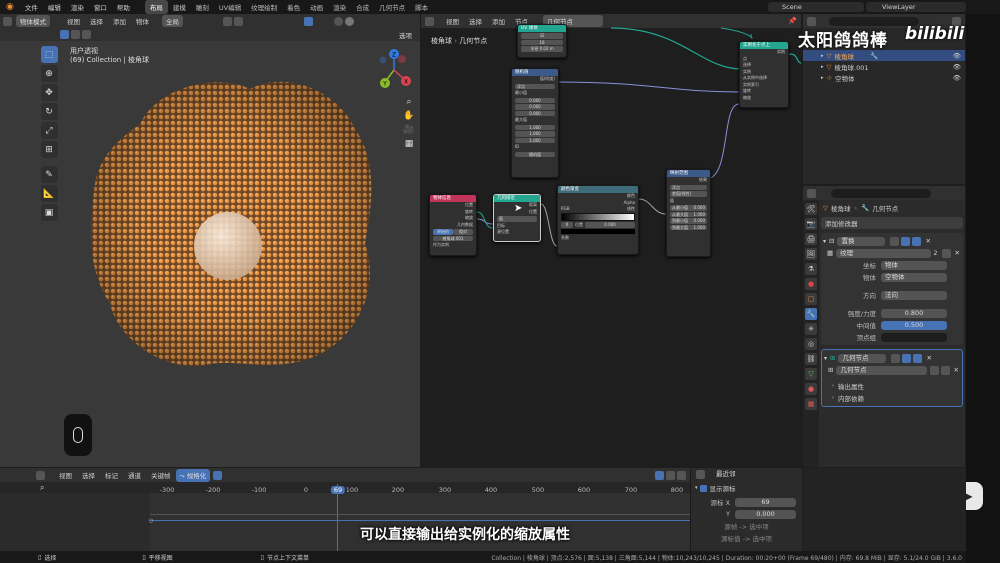 Image resolution: width=1000 pixels, height=563 pixels. Describe the element at coordinates (861, 241) in the screenshot. I see `modifier-name-field: 置换` at that location.